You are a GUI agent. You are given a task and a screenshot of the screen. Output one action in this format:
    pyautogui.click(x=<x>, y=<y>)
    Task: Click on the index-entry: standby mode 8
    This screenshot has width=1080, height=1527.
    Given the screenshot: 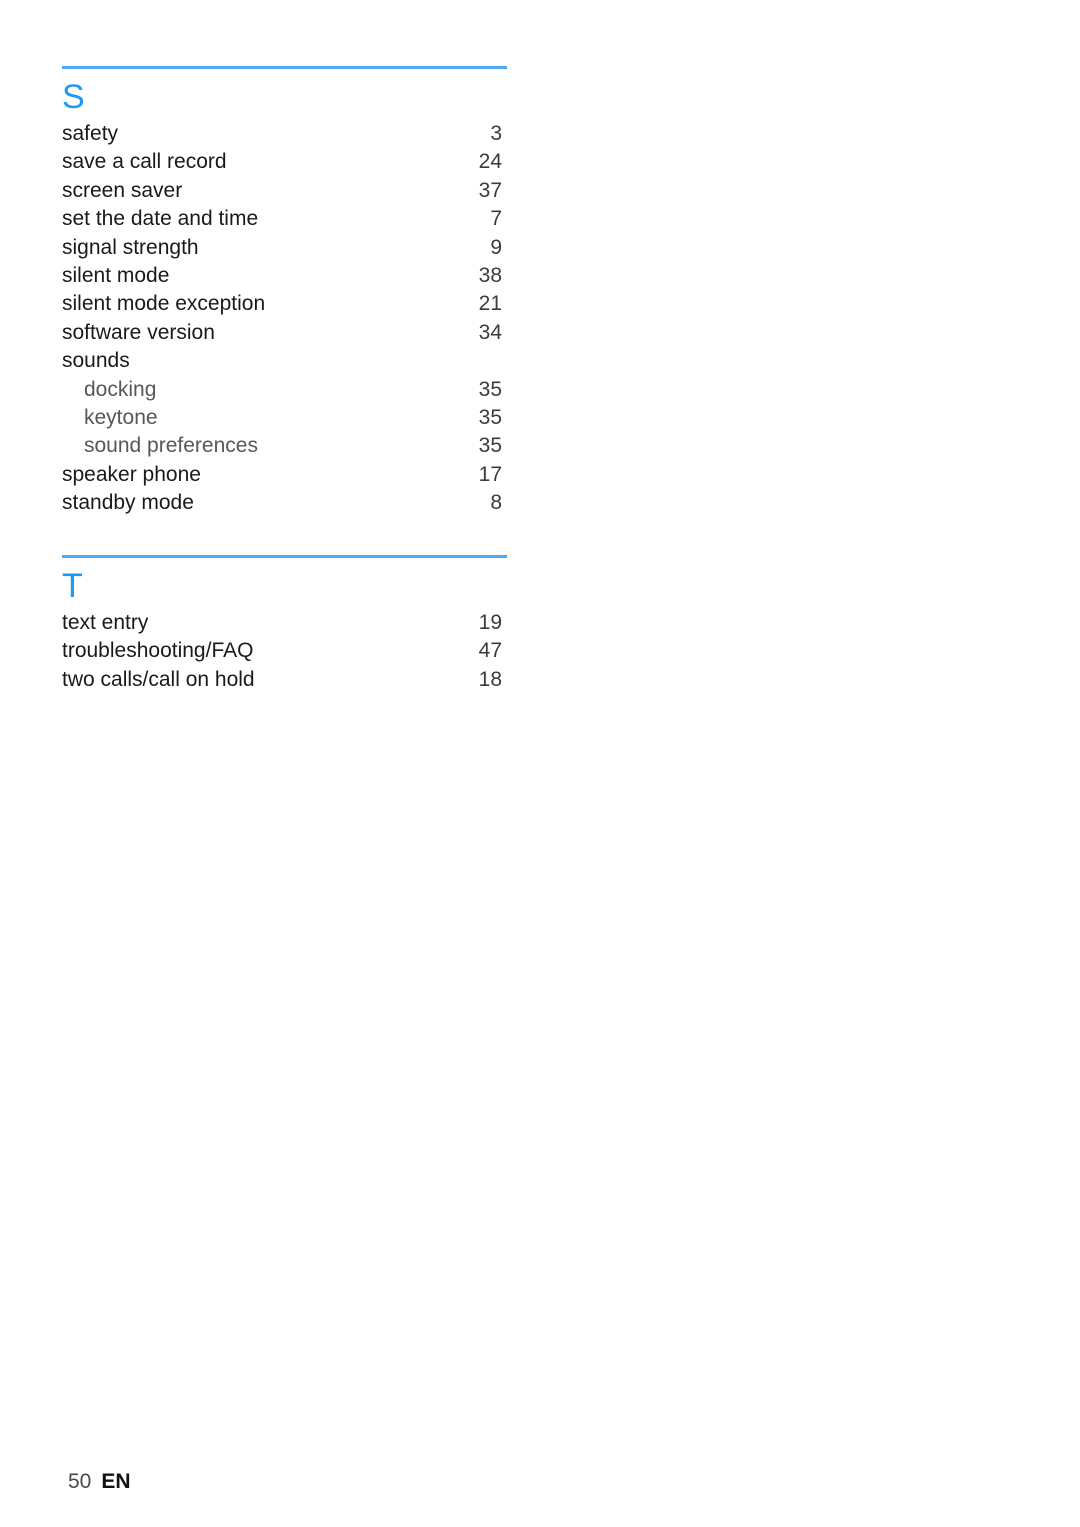 What is the action you would take?
    pyautogui.click(x=284, y=503)
    